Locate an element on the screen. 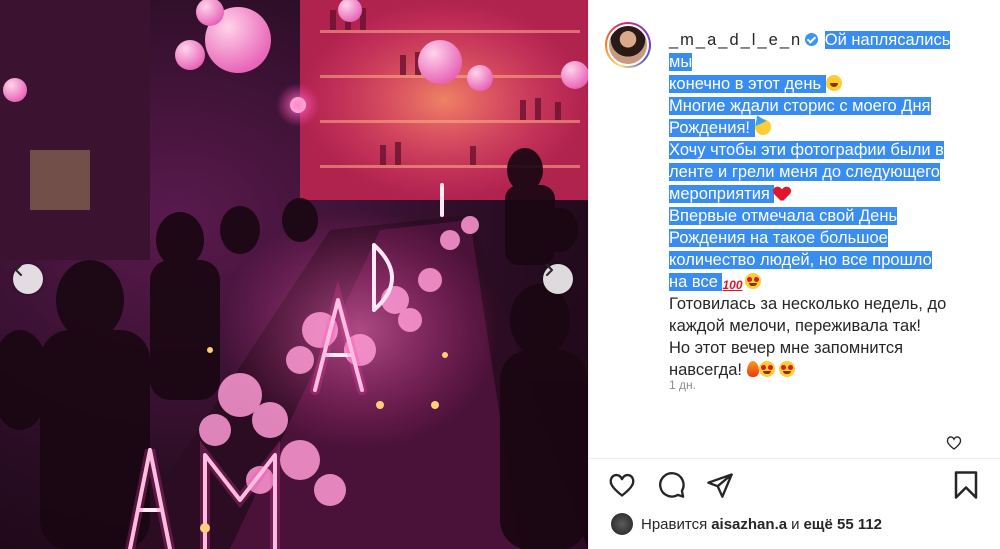  author-username-link: _m_a_d_l_e_n is located at coordinates (735, 40).